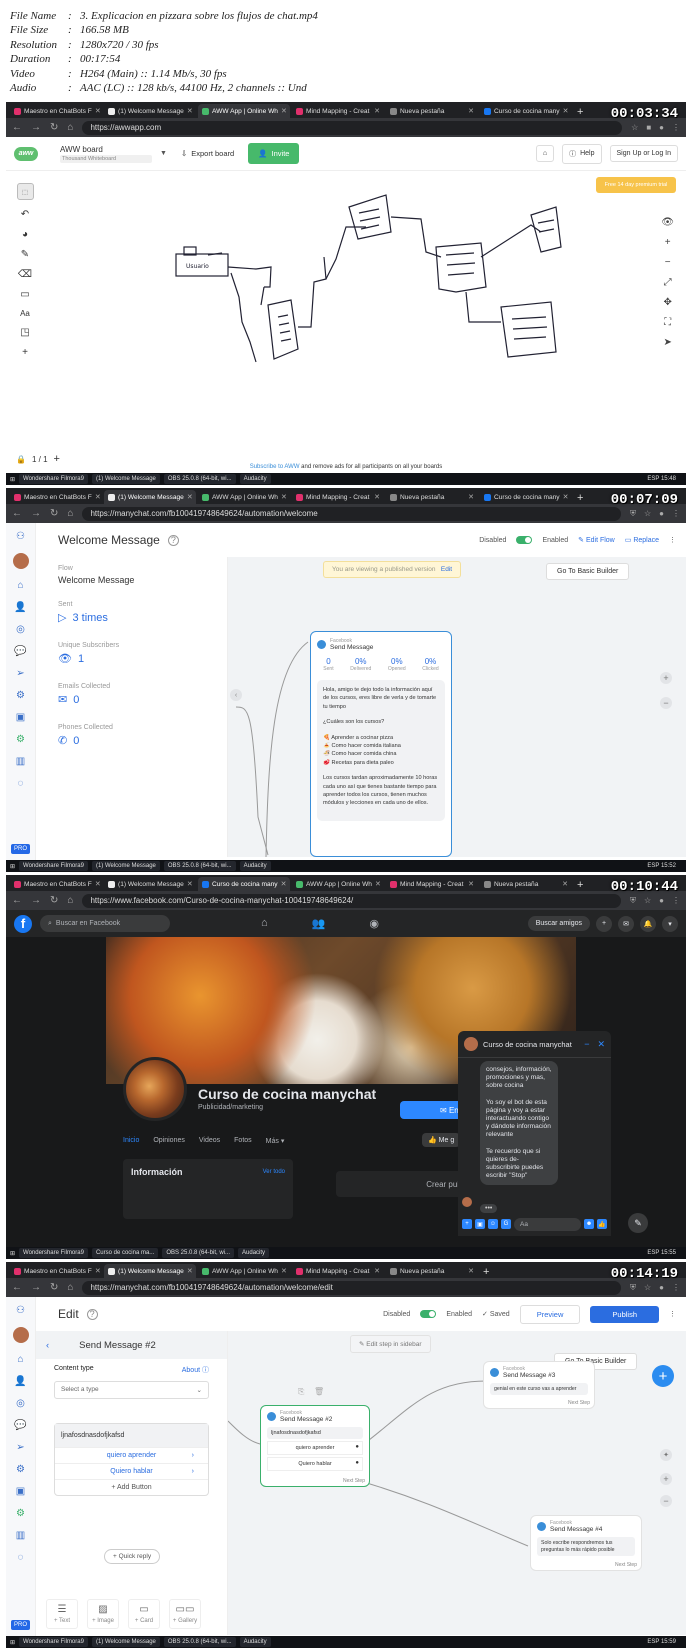 This screenshot has width=692, height=1652. What do you see at coordinates (53, 1642) in the screenshot?
I see `taskbar-item: Wondershare Filmora9` at bounding box center [53, 1642].